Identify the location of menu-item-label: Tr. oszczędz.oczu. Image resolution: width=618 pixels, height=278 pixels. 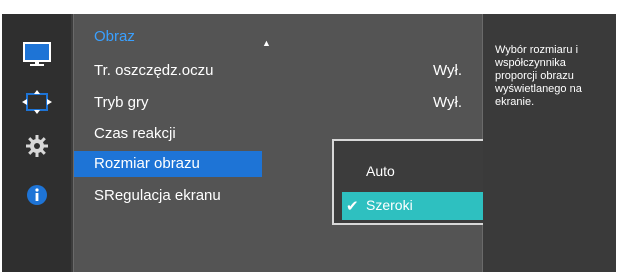
(154, 70).